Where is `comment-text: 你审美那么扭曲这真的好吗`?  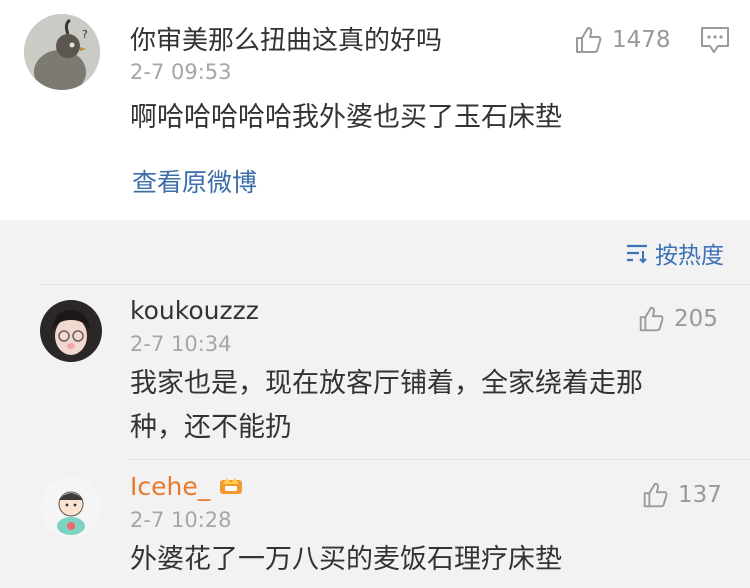
comment-text: 你审美那么扭曲这真的好吗 is located at coordinates (286, 41).